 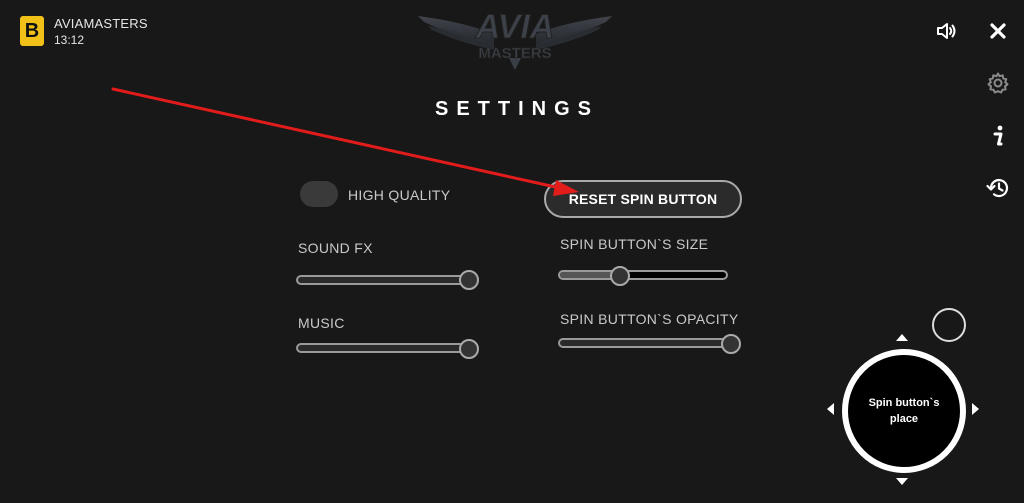 I want to click on history-button, so click(x=998, y=188).